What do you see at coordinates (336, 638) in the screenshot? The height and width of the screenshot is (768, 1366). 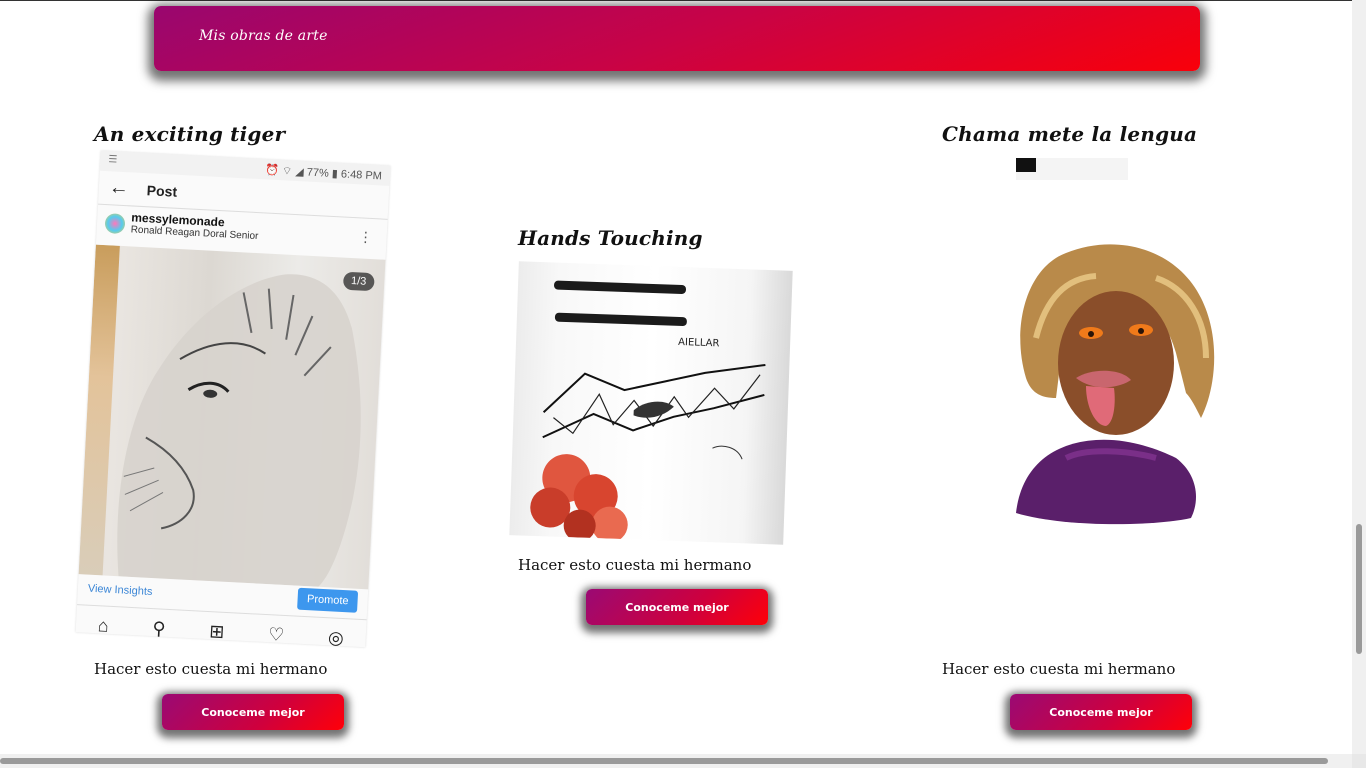 I see `profile-icon: ◎` at bounding box center [336, 638].